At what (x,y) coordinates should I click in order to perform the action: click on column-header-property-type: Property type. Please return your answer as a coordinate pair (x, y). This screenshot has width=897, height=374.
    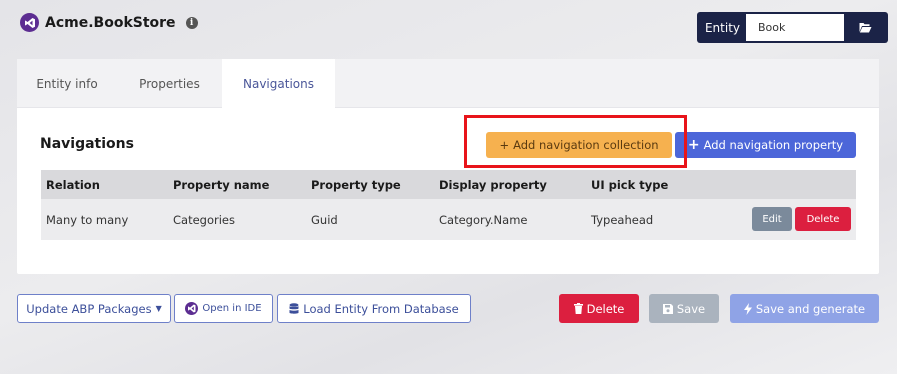
    Looking at the image, I should click on (356, 184).